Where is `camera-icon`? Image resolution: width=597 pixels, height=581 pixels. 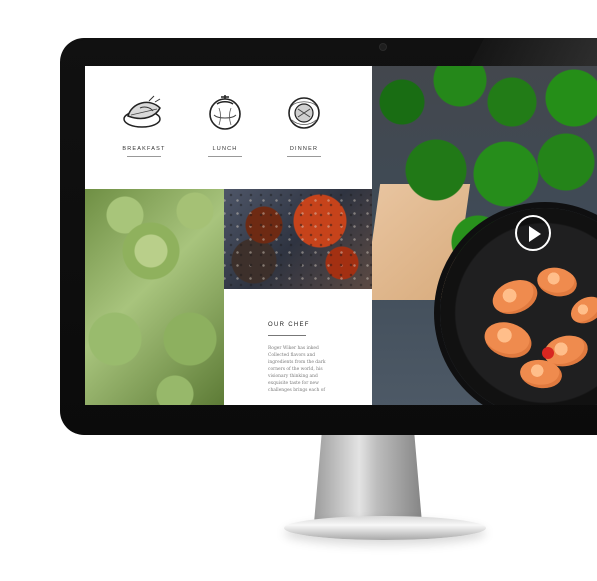 camera-icon is located at coordinates (383, 47).